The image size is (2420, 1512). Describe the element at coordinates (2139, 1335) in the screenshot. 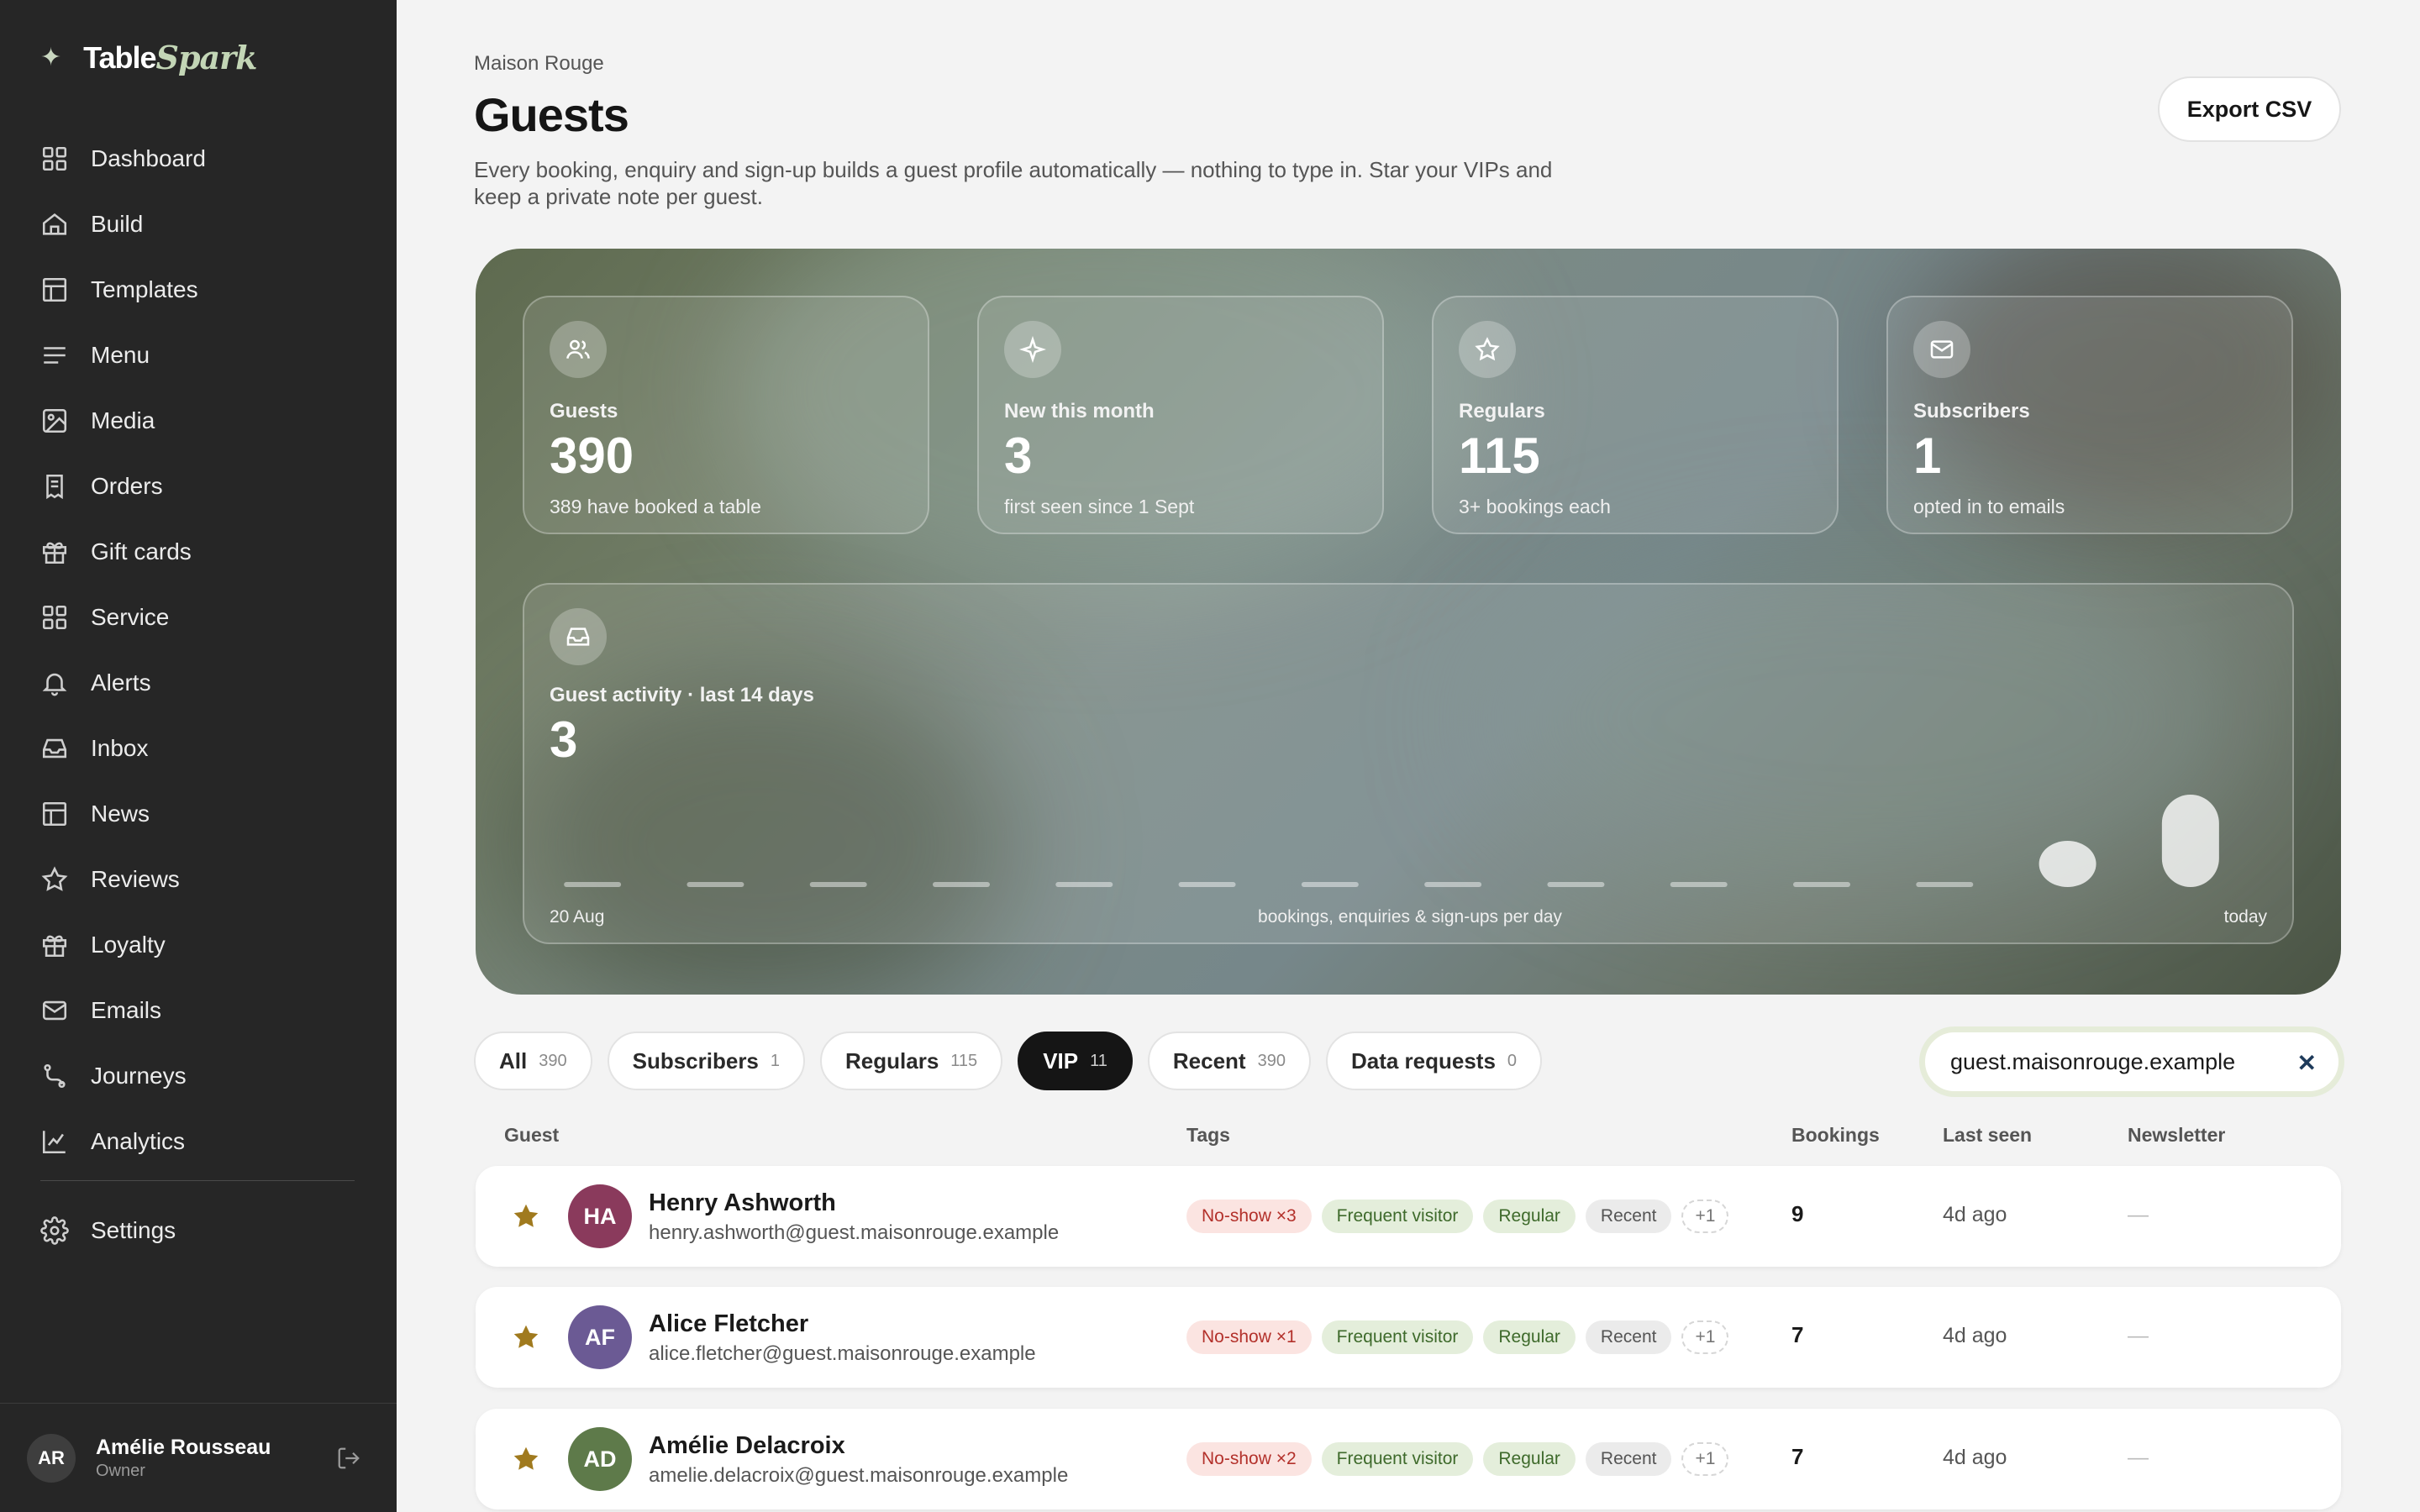

I see `newsletter-status: —` at that location.